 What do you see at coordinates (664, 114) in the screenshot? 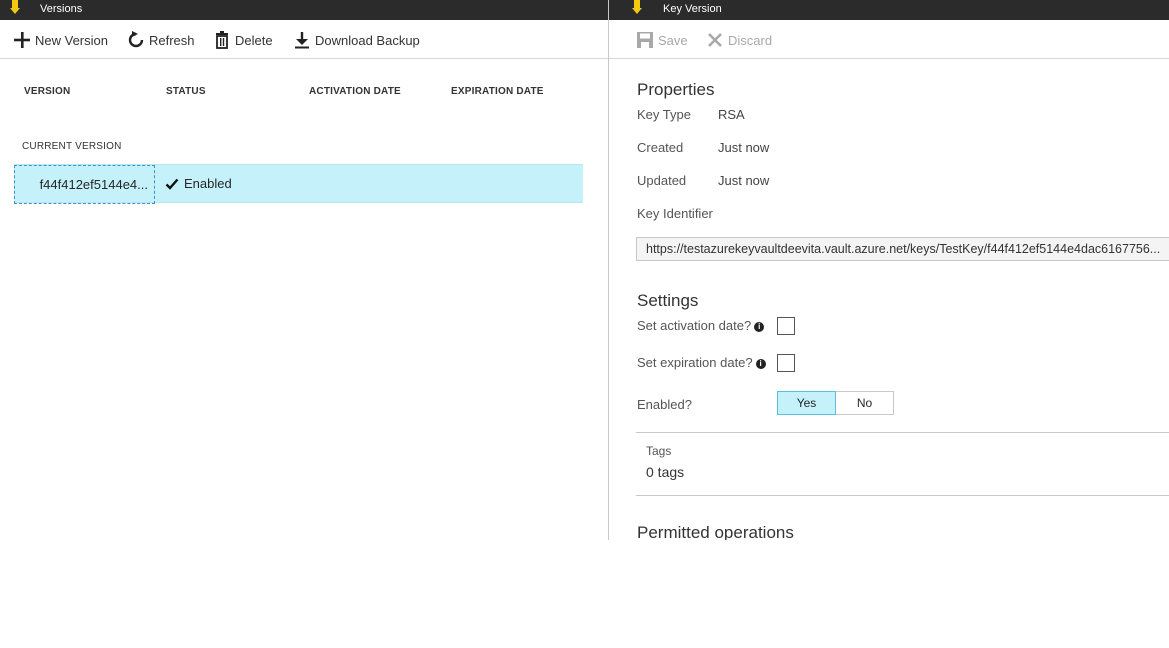
I see `key-type-label: Key Type` at bounding box center [664, 114].